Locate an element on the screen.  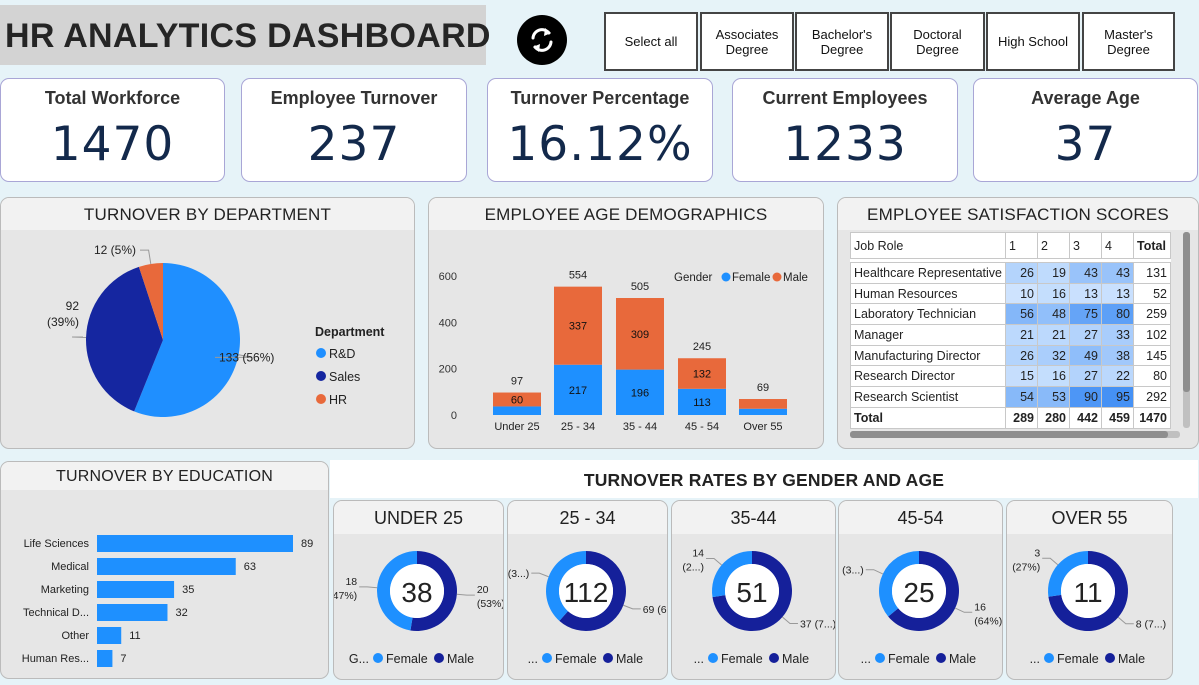
education-bar is located at coordinates (105, 658).